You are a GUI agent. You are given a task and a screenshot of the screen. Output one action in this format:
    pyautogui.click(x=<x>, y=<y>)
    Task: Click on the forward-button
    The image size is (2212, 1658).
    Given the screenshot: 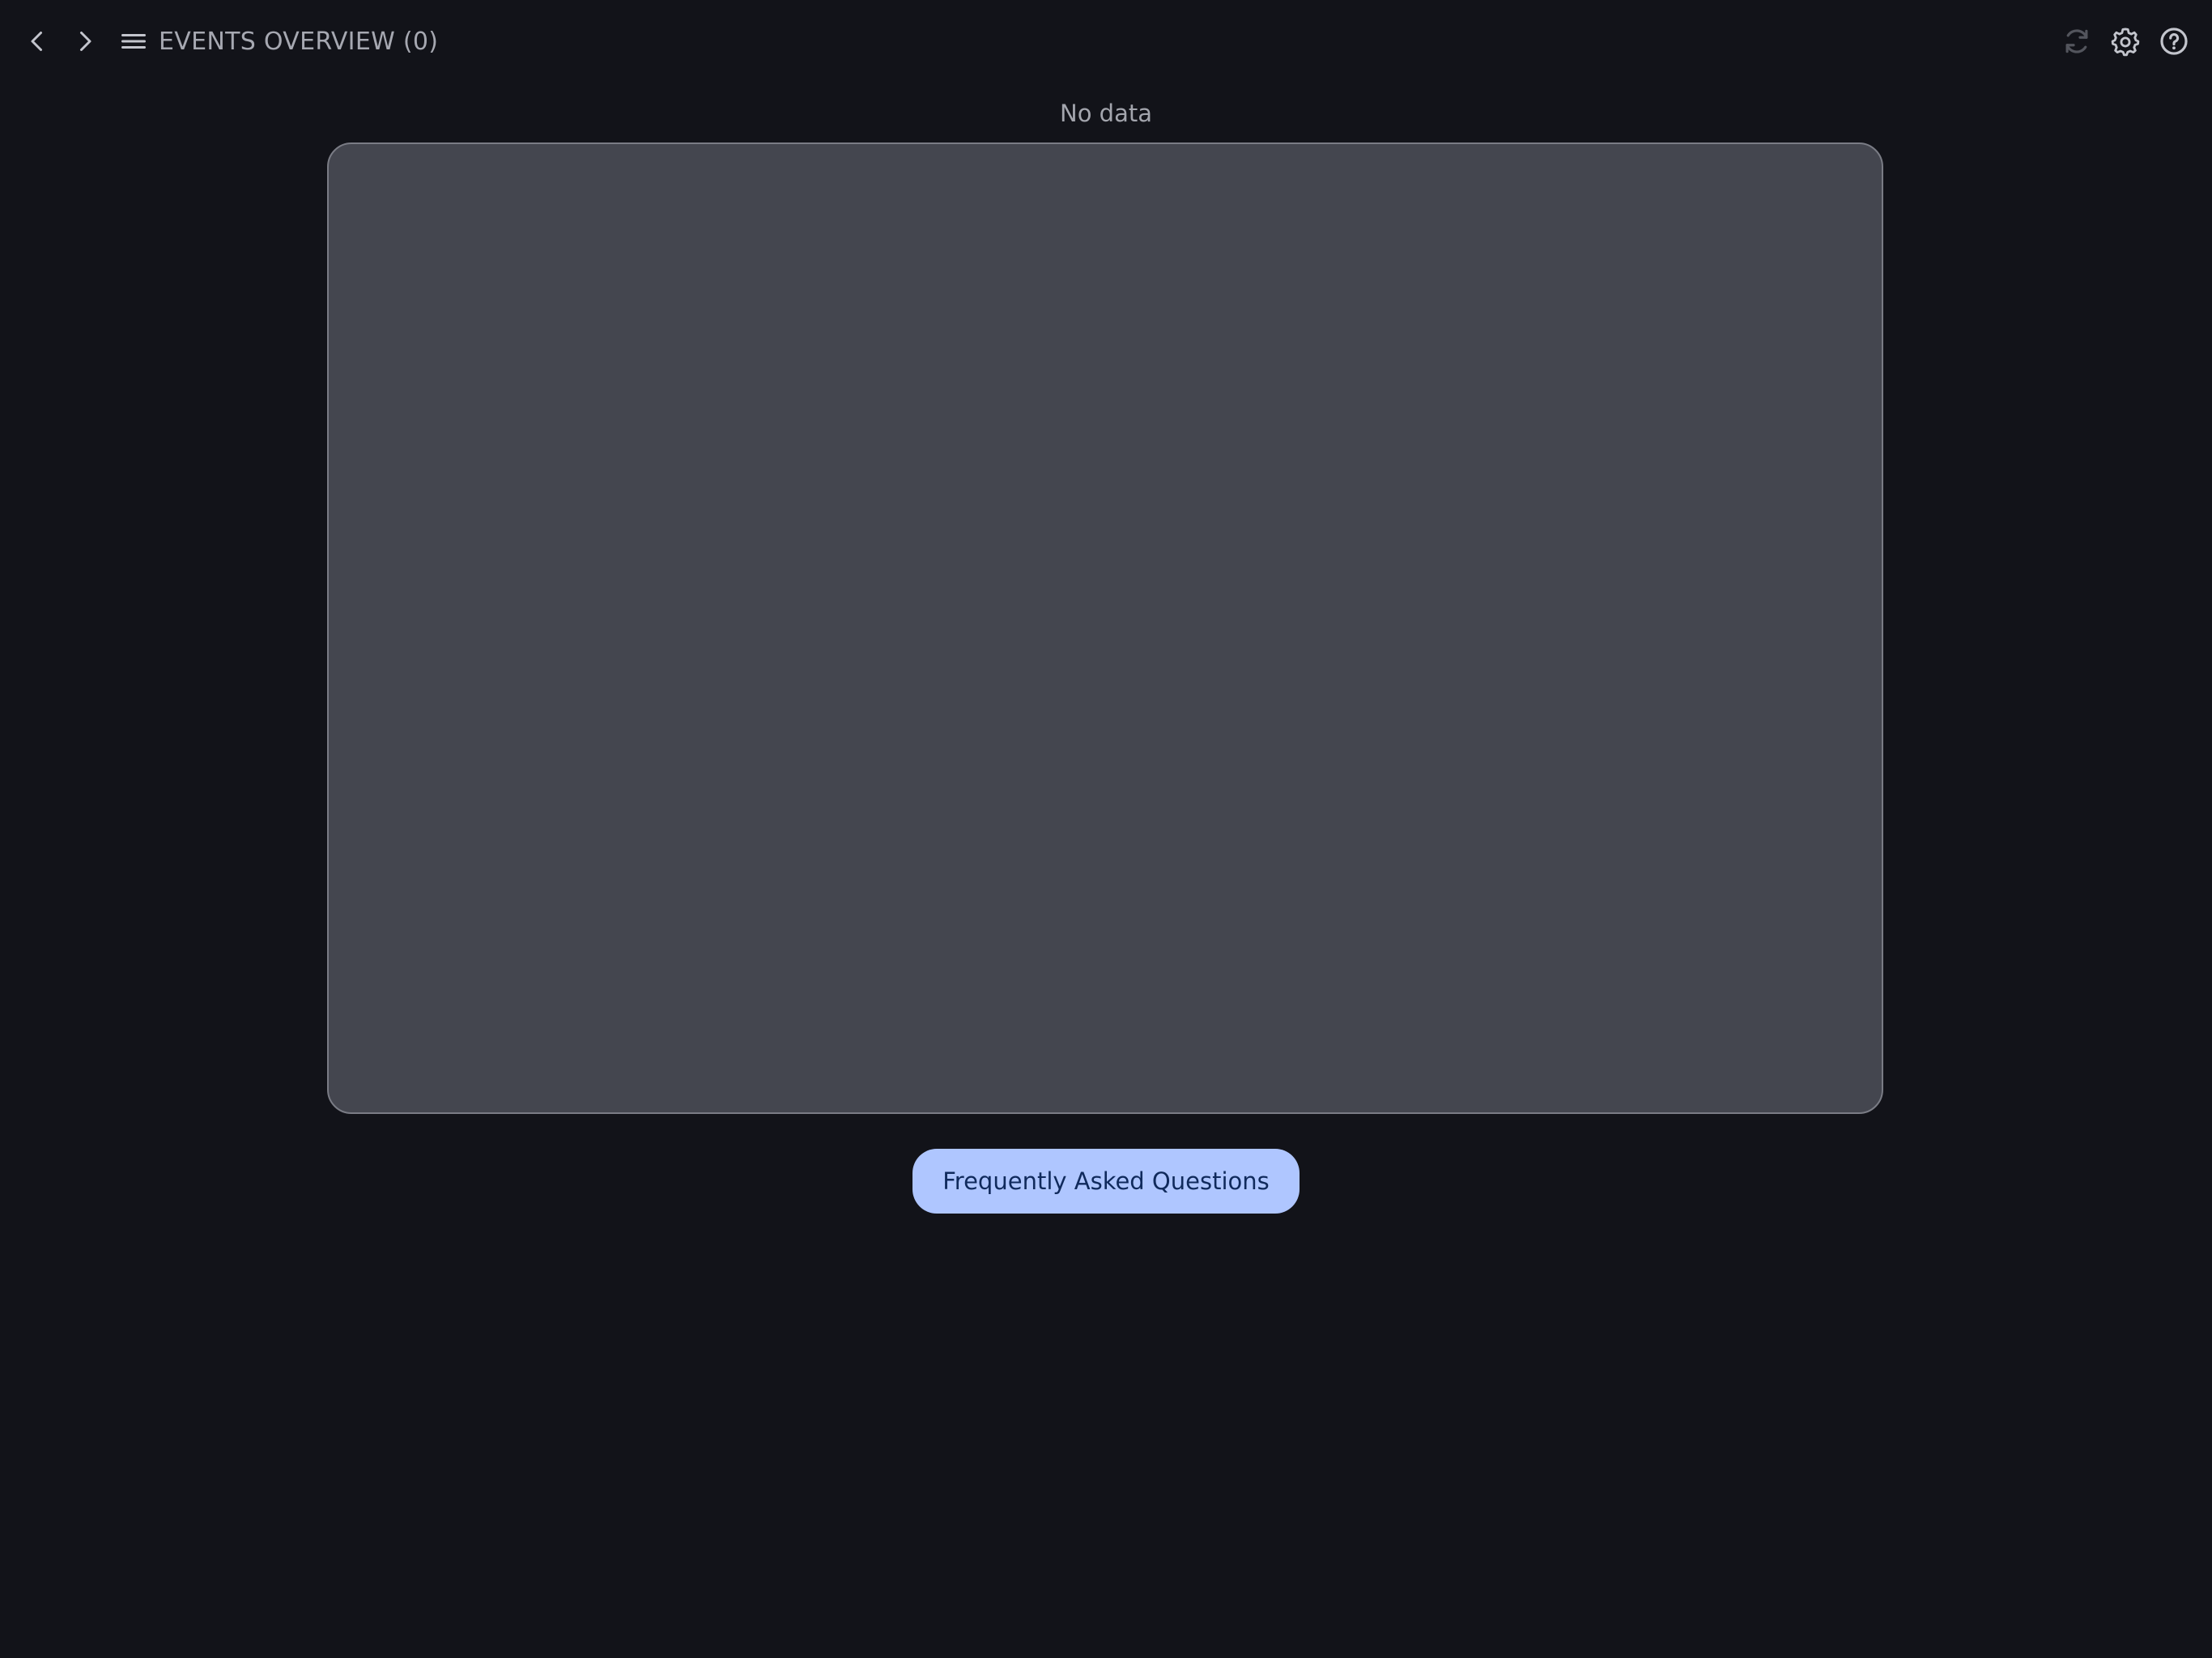 What is the action you would take?
    pyautogui.click(x=85, y=41)
    